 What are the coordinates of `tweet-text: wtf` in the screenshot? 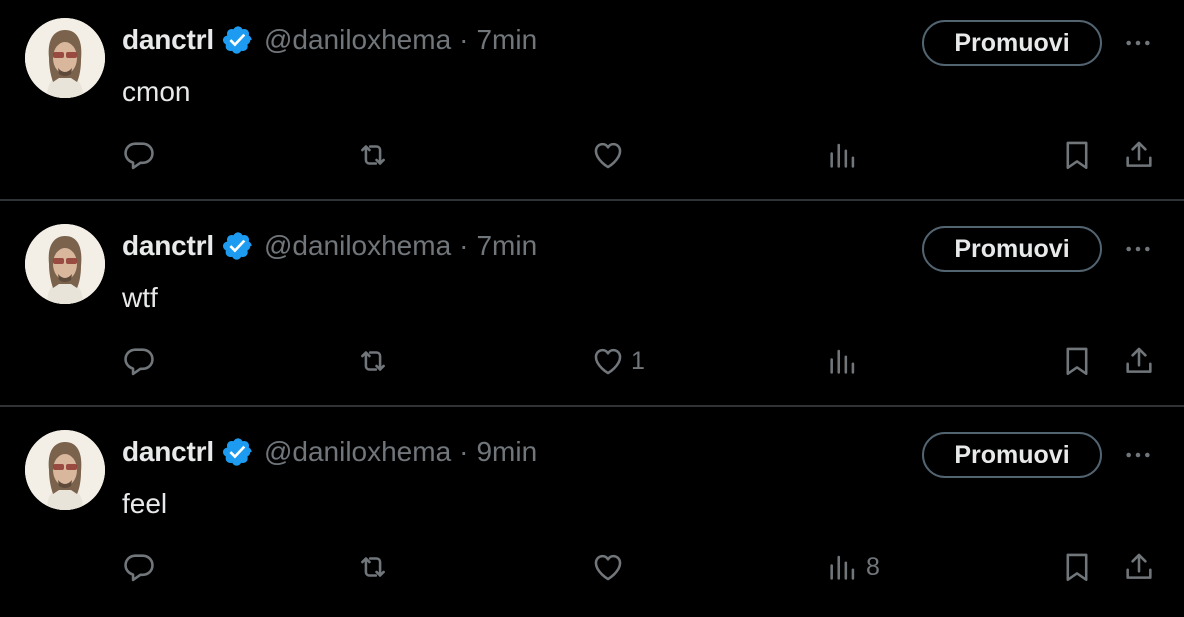 It's located at (140, 297).